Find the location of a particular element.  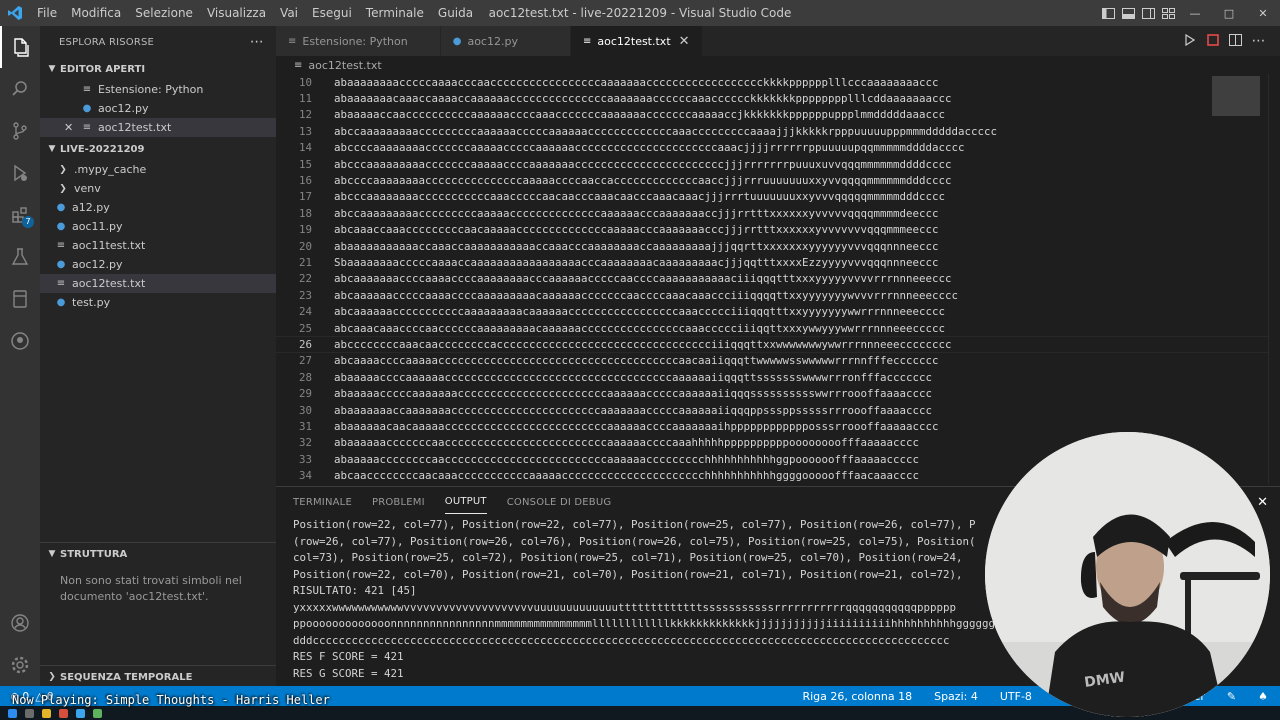

tab-aoc12-py: ● aoc12.py is located at coordinates (505, 41).